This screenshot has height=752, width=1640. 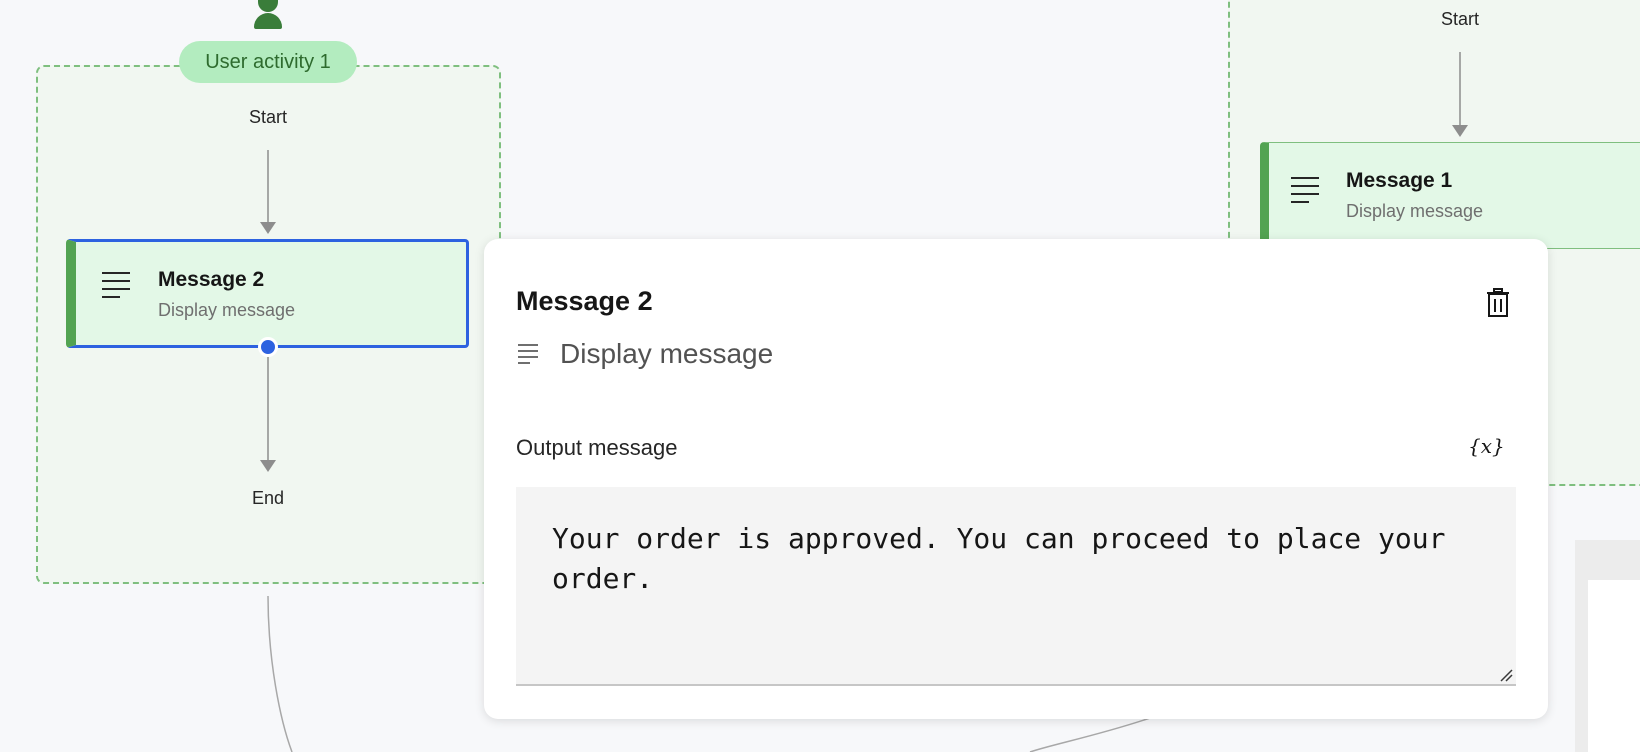 What do you see at coordinates (268, 21) in the screenshot?
I see `user-icon` at bounding box center [268, 21].